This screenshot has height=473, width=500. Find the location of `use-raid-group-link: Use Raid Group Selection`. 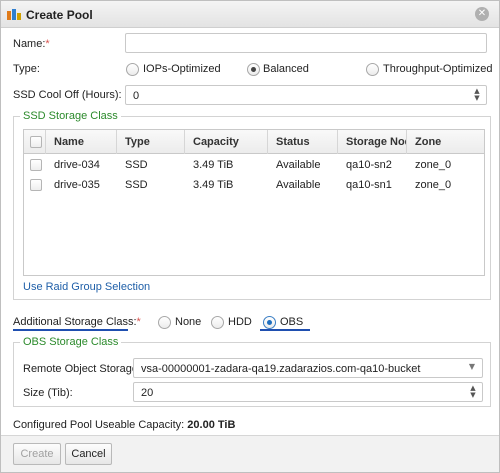

use-raid-group-link: Use Raid Group Selection is located at coordinates (86, 287).